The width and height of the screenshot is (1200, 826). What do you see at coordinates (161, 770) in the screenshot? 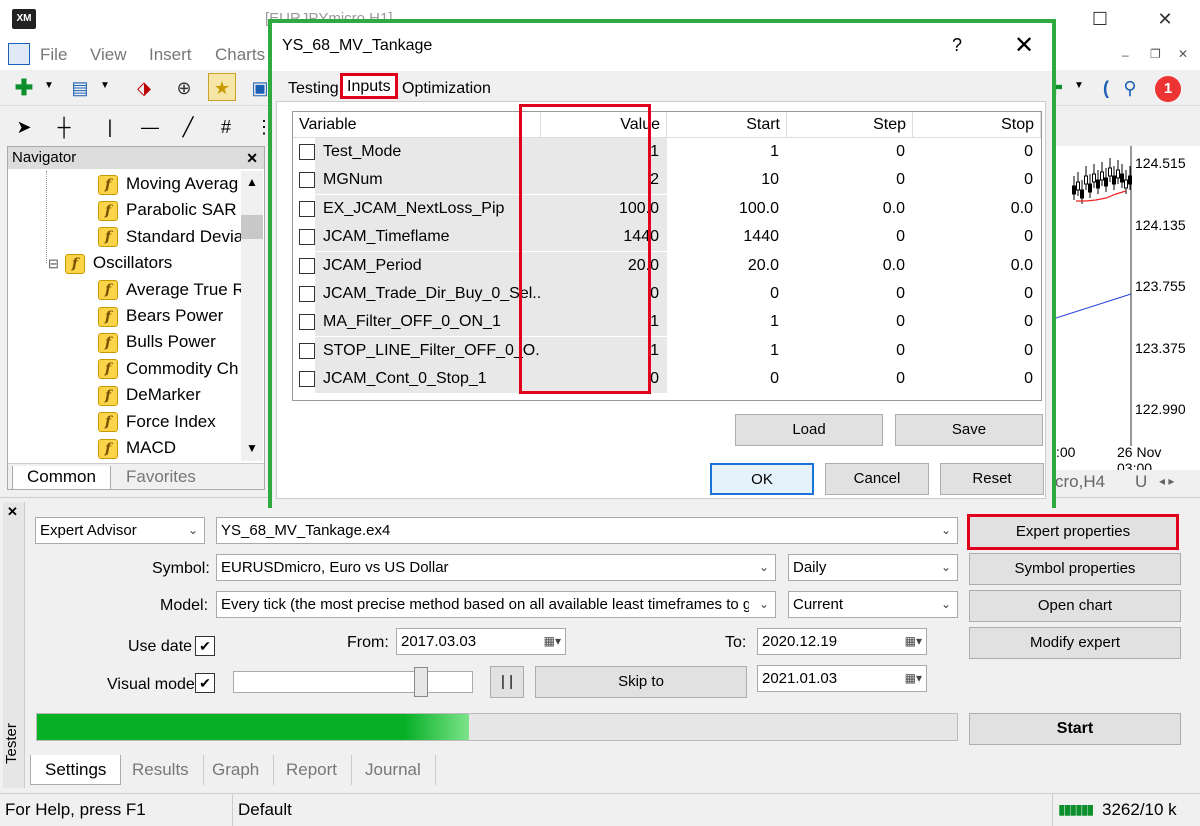
I see `tab-results: Results` at bounding box center [161, 770].